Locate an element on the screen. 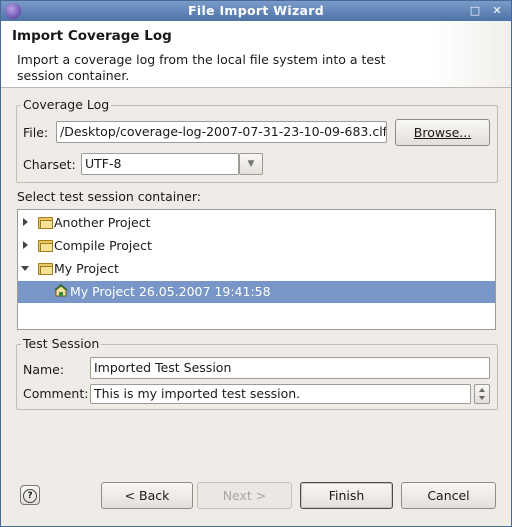 The width and height of the screenshot is (512, 527). collapse-arrow-icon is located at coordinates (25, 268).